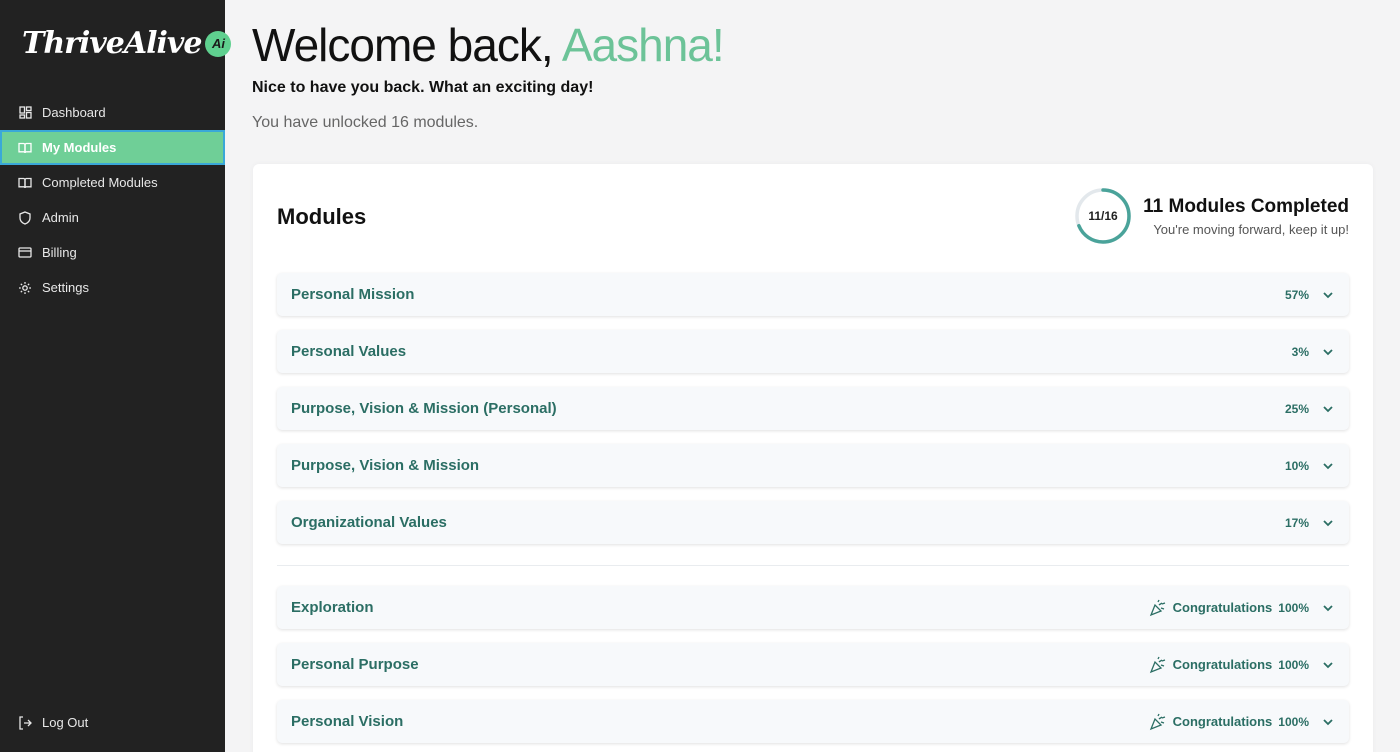 This screenshot has height=752, width=1400. Describe the element at coordinates (79, 147) in the screenshot. I see `sidebar-item-label: My Modules` at that location.